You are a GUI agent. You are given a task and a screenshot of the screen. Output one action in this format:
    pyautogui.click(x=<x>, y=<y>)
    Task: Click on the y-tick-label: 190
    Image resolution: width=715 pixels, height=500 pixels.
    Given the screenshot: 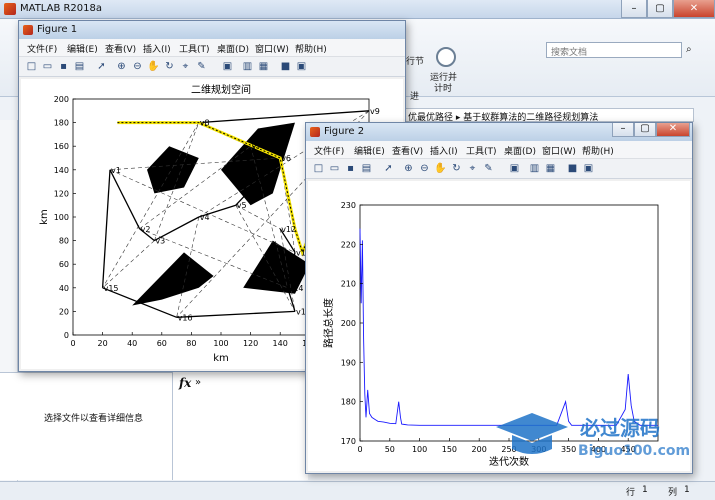 What is the action you would take?
    pyautogui.click(x=348, y=362)
    